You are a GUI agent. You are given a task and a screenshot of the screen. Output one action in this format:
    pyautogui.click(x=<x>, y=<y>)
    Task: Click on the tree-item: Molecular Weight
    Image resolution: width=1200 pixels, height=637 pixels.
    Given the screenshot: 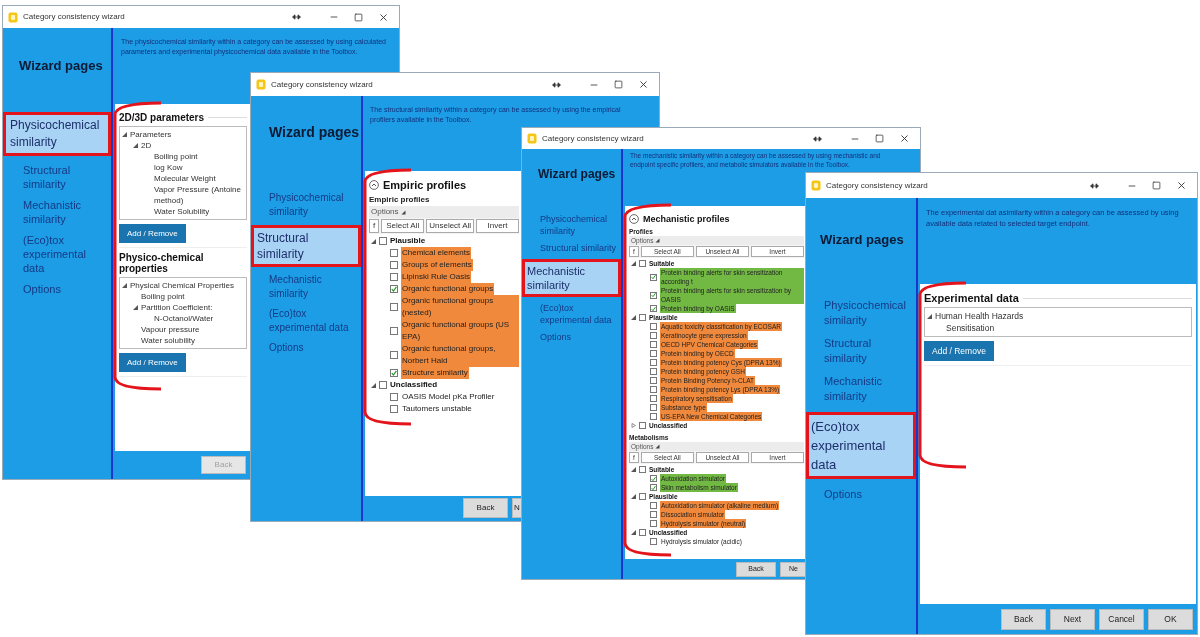 What is the action you would take?
    pyautogui.click(x=185, y=178)
    